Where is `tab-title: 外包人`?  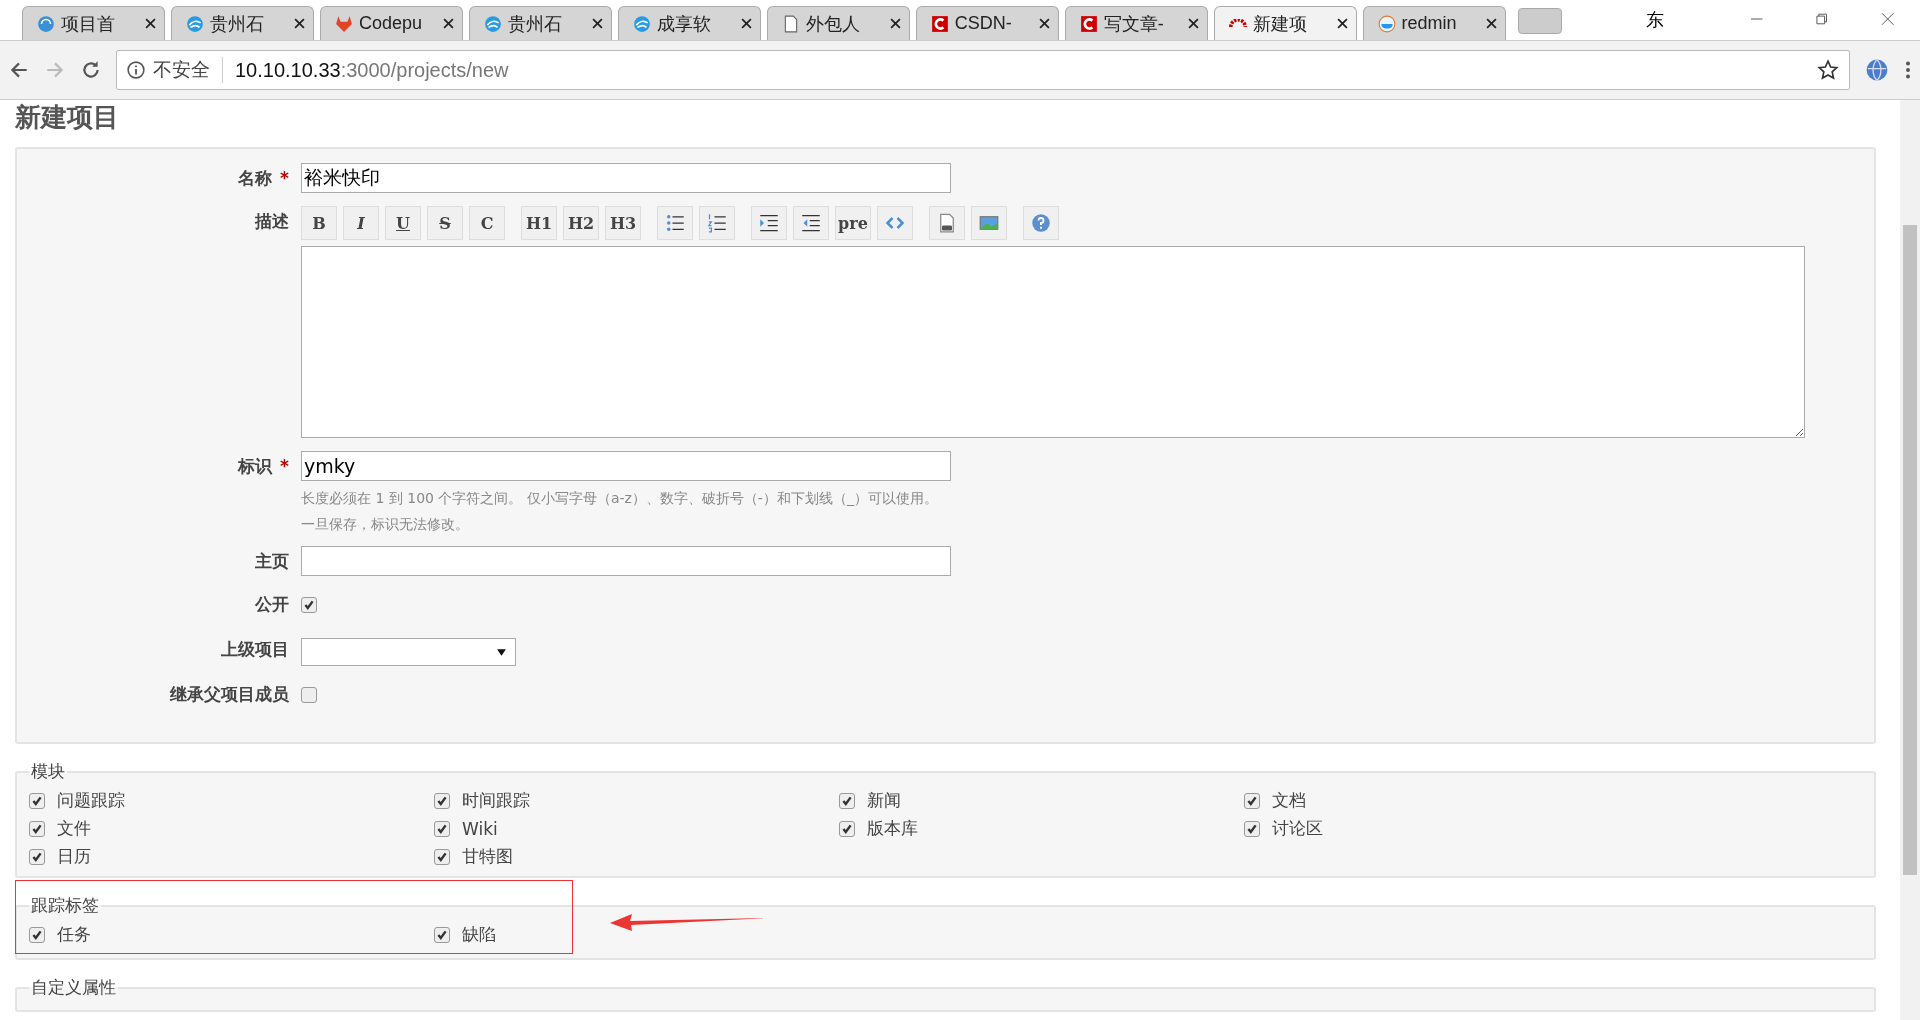
tab-title: 外包人 is located at coordinates (833, 24).